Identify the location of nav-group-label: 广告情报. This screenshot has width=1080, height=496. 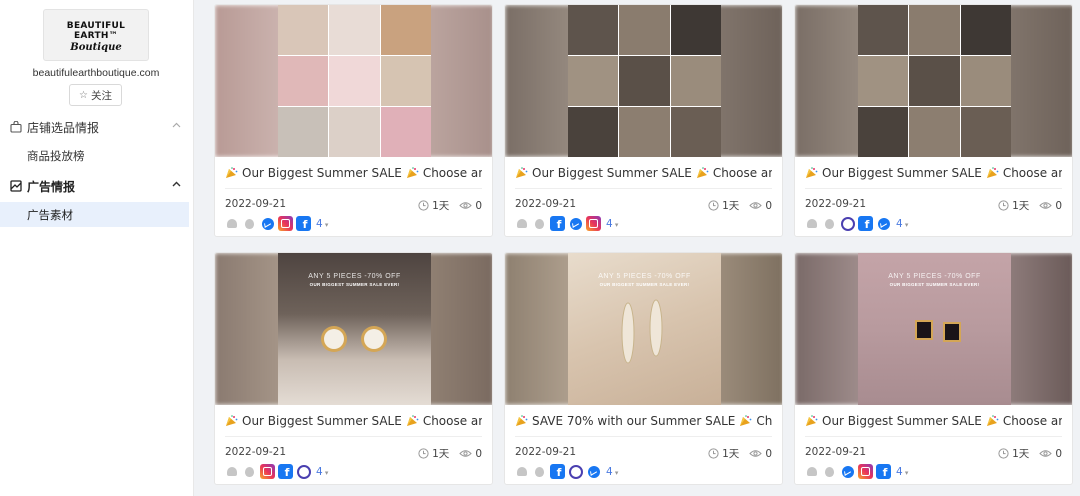
(51, 186).